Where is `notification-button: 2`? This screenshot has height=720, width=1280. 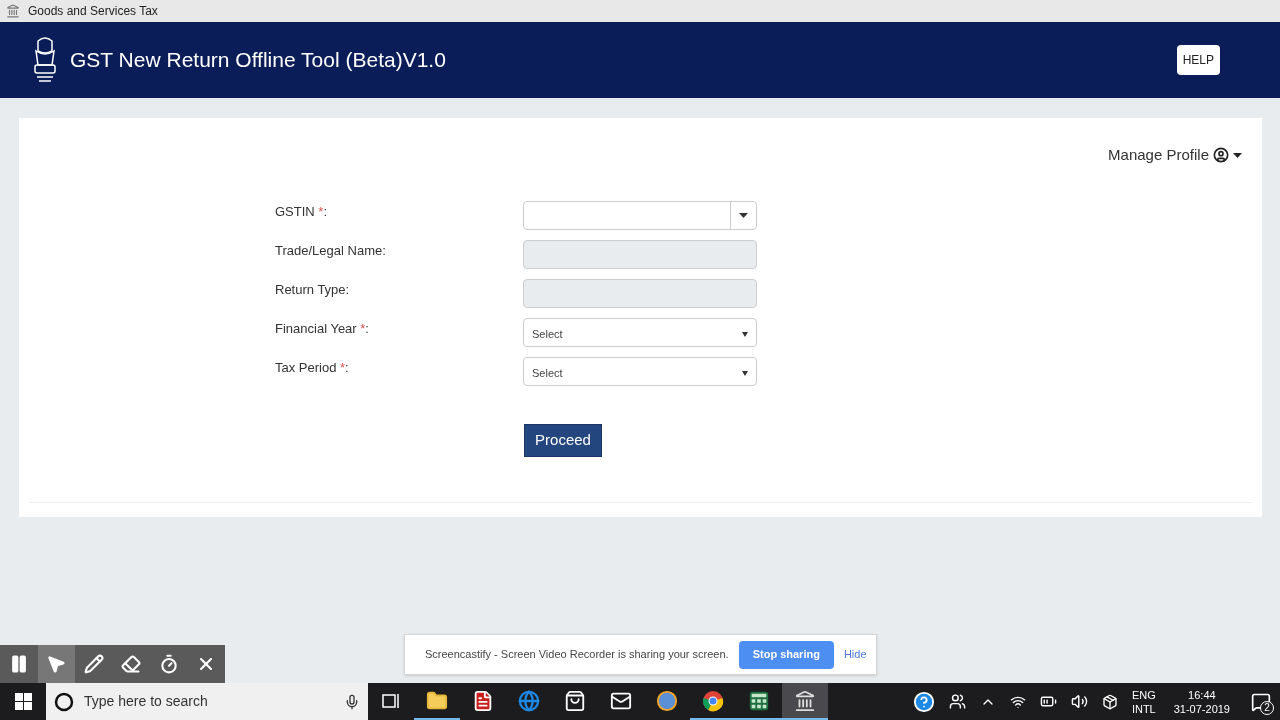 notification-button: 2 is located at coordinates (1261, 701).